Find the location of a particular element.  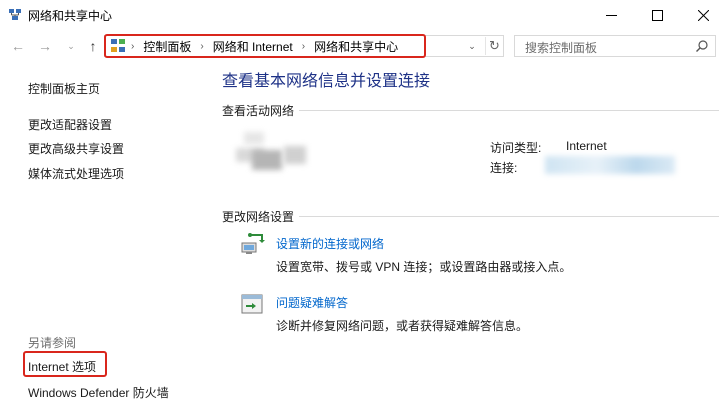

forward-button: → is located at coordinates (45, 46).